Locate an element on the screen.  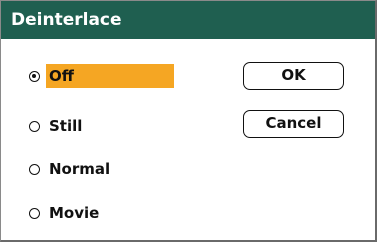
option-movie-label: Movie is located at coordinates (74, 213).